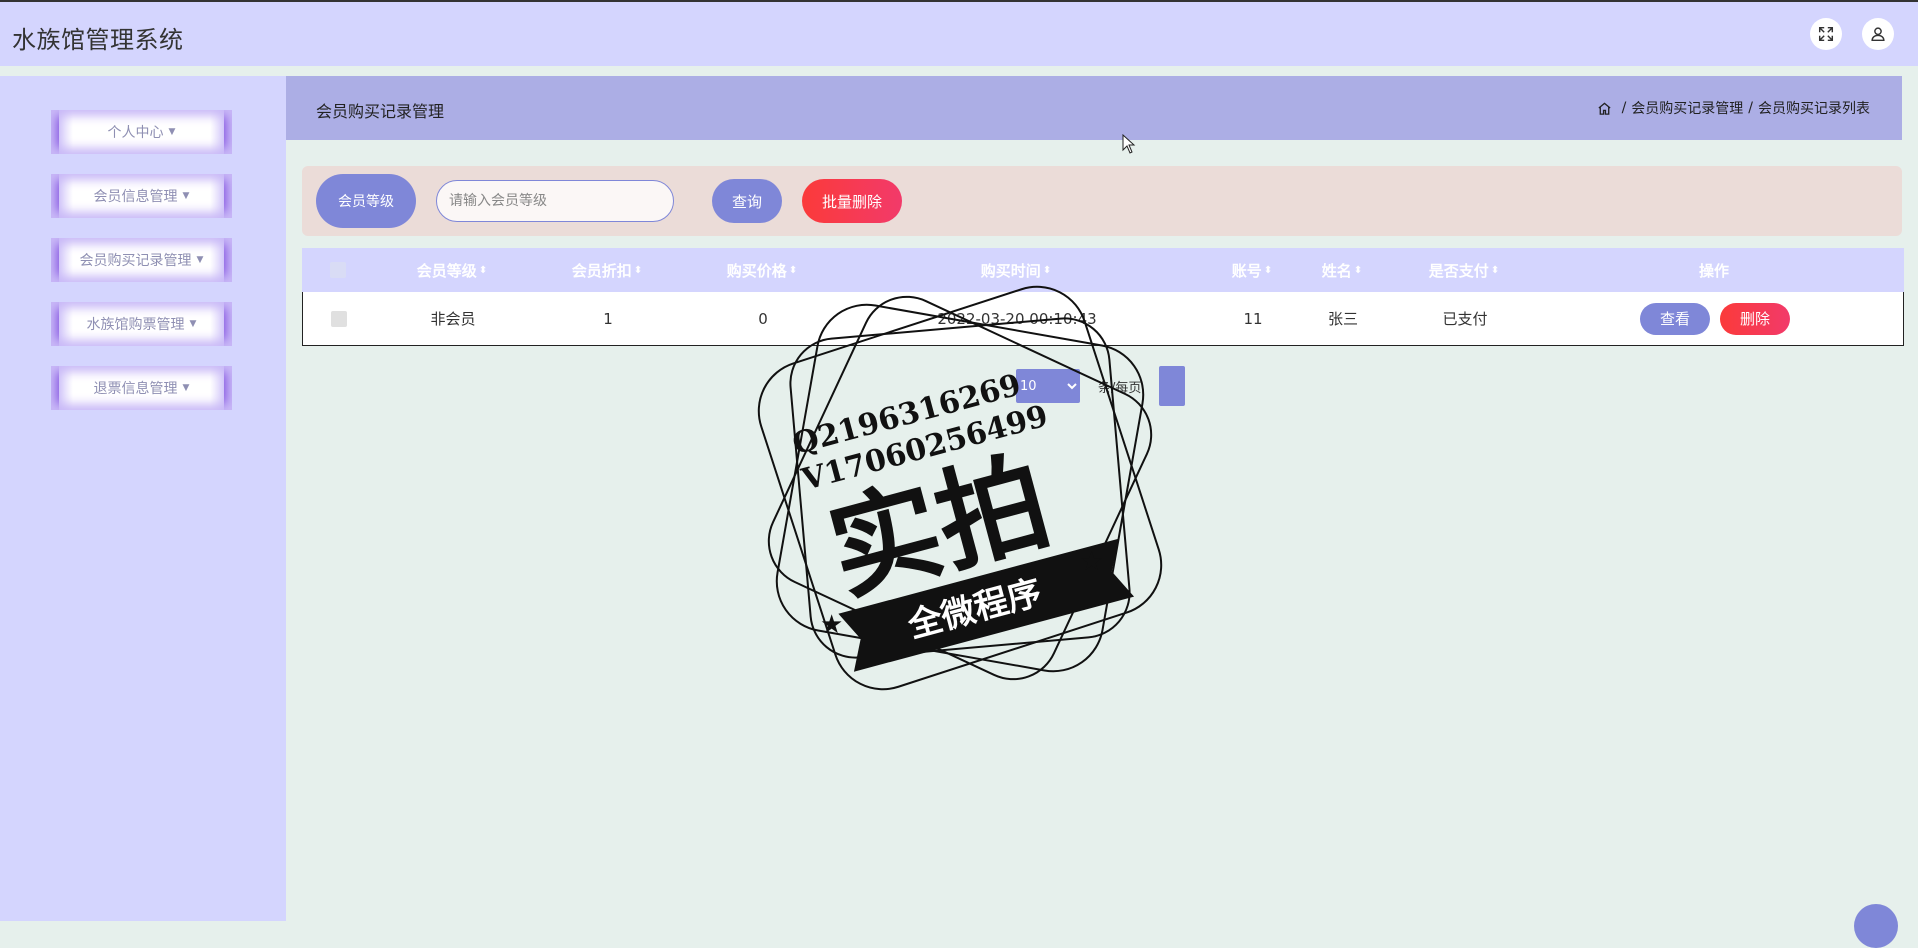 This screenshot has height=948, width=1918. I want to click on column-header-price: 购买价格 ⬍, so click(762, 270).